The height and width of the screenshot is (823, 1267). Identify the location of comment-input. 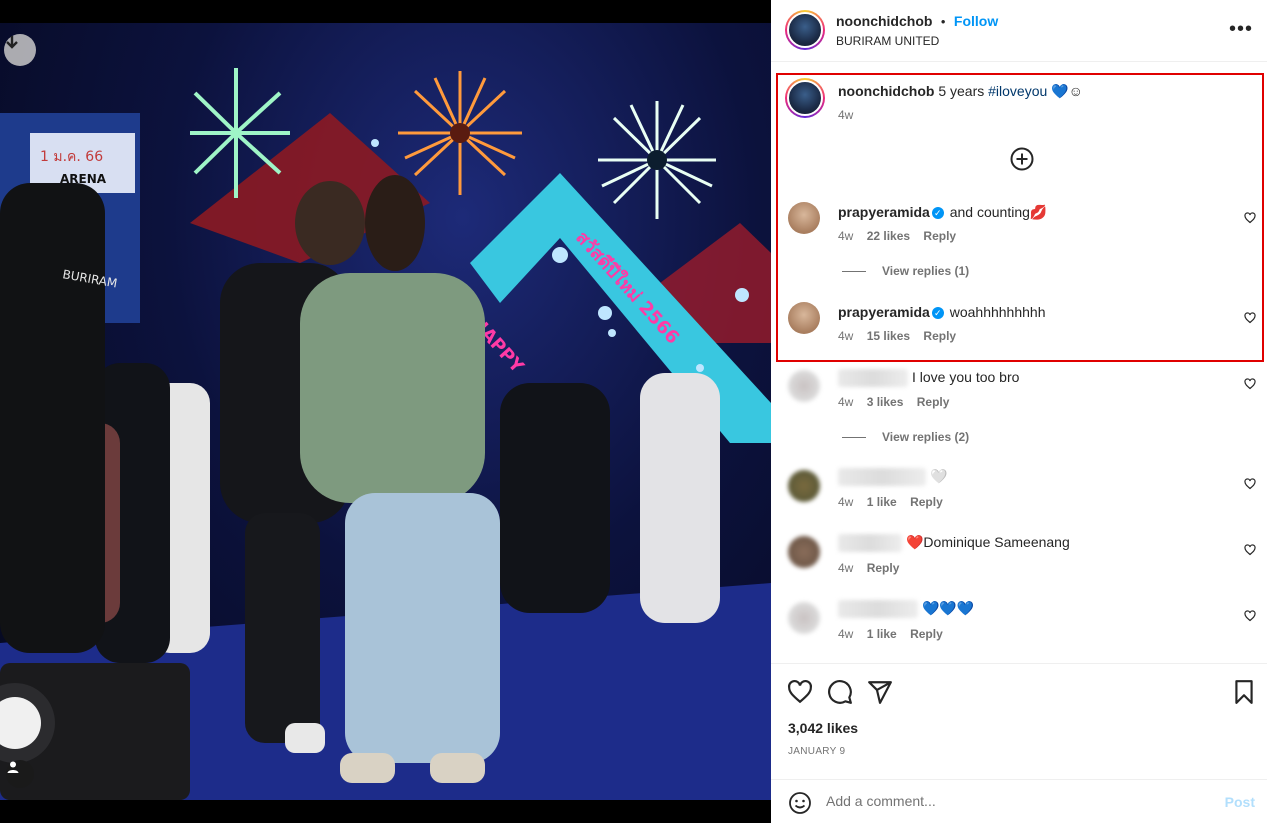
(1016, 801).